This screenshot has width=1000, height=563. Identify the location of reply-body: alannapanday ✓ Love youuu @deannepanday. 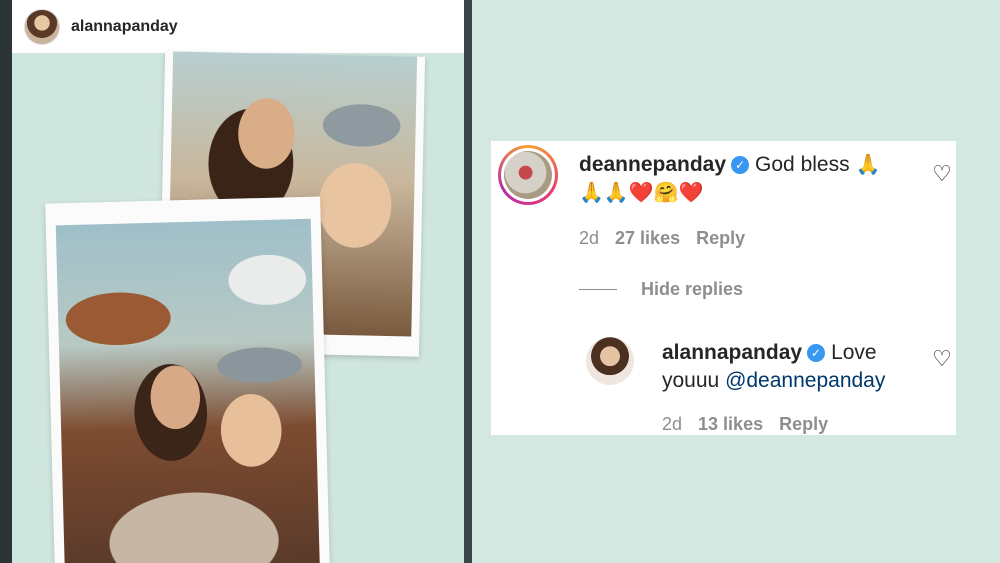
(792, 367).